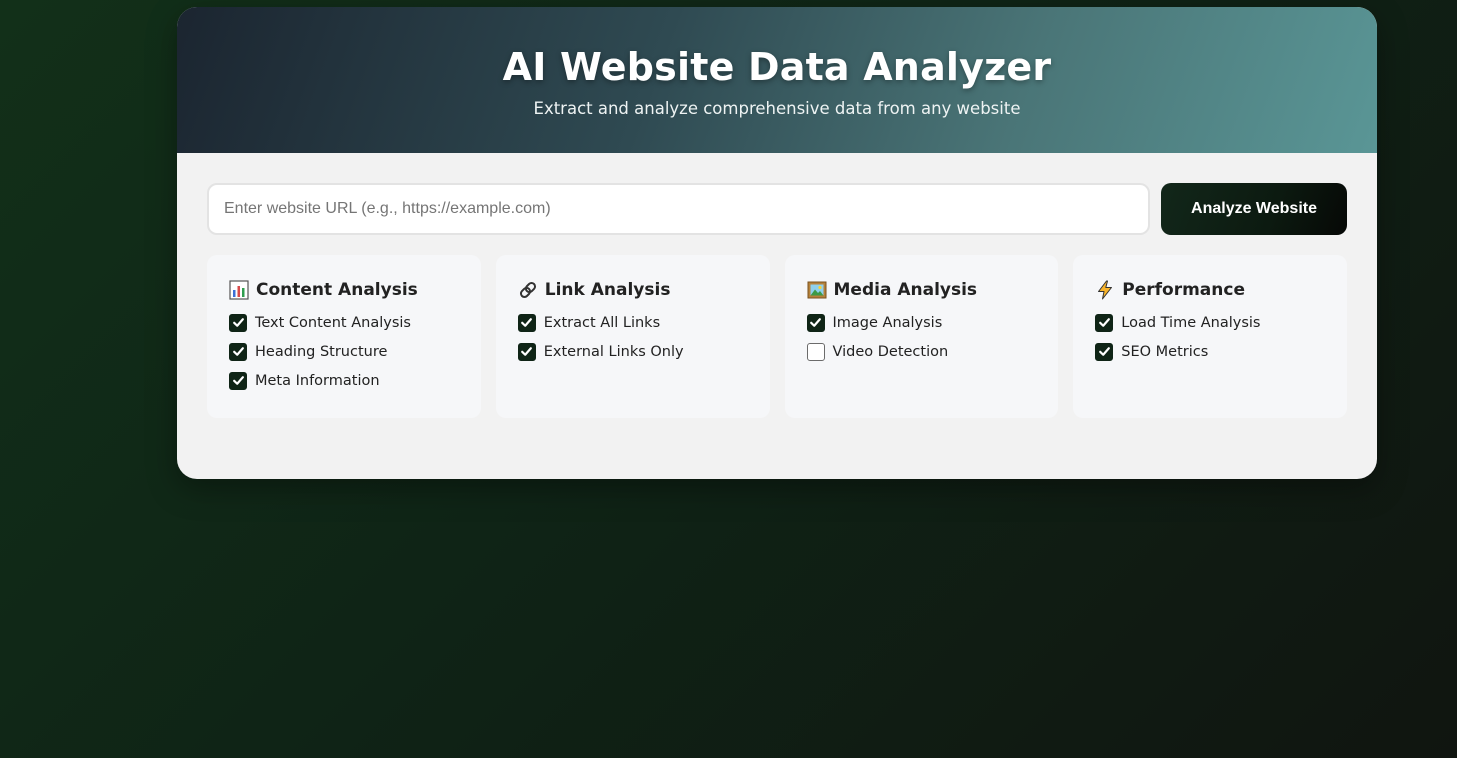  I want to click on option-title: Media Analysis, so click(922, 289).